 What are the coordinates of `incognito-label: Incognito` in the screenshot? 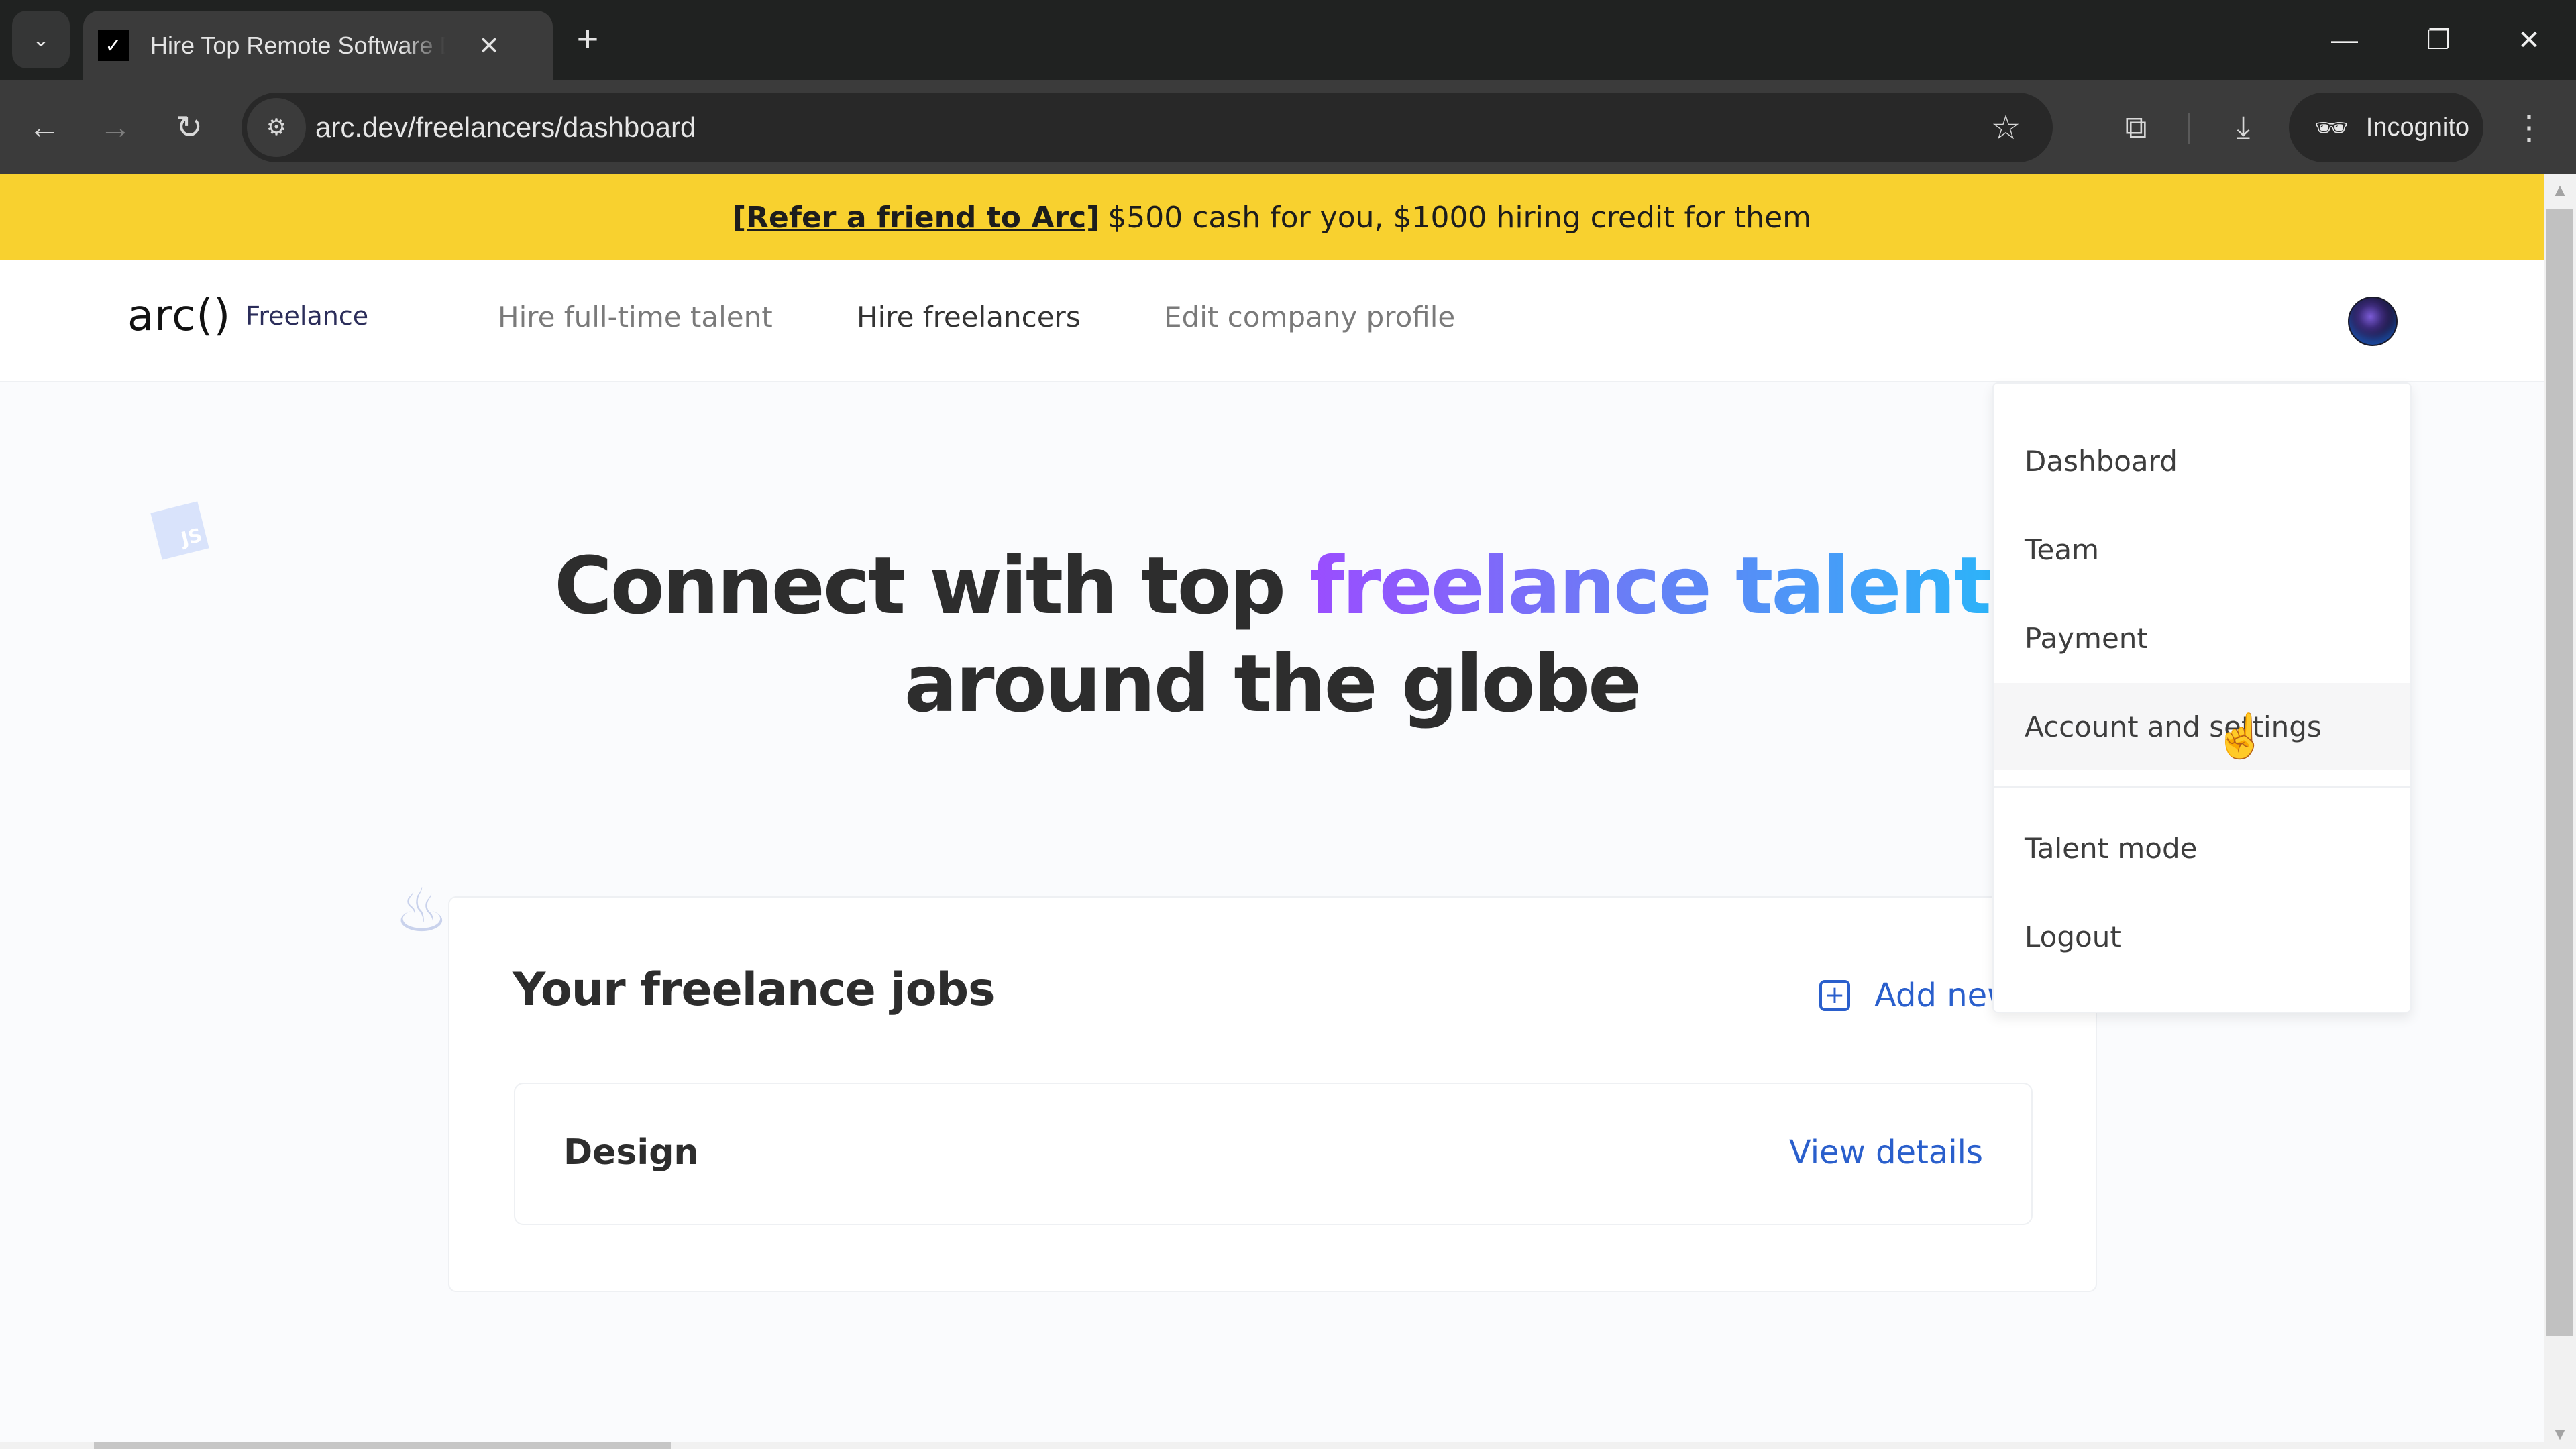 It's located at (2417, 127).